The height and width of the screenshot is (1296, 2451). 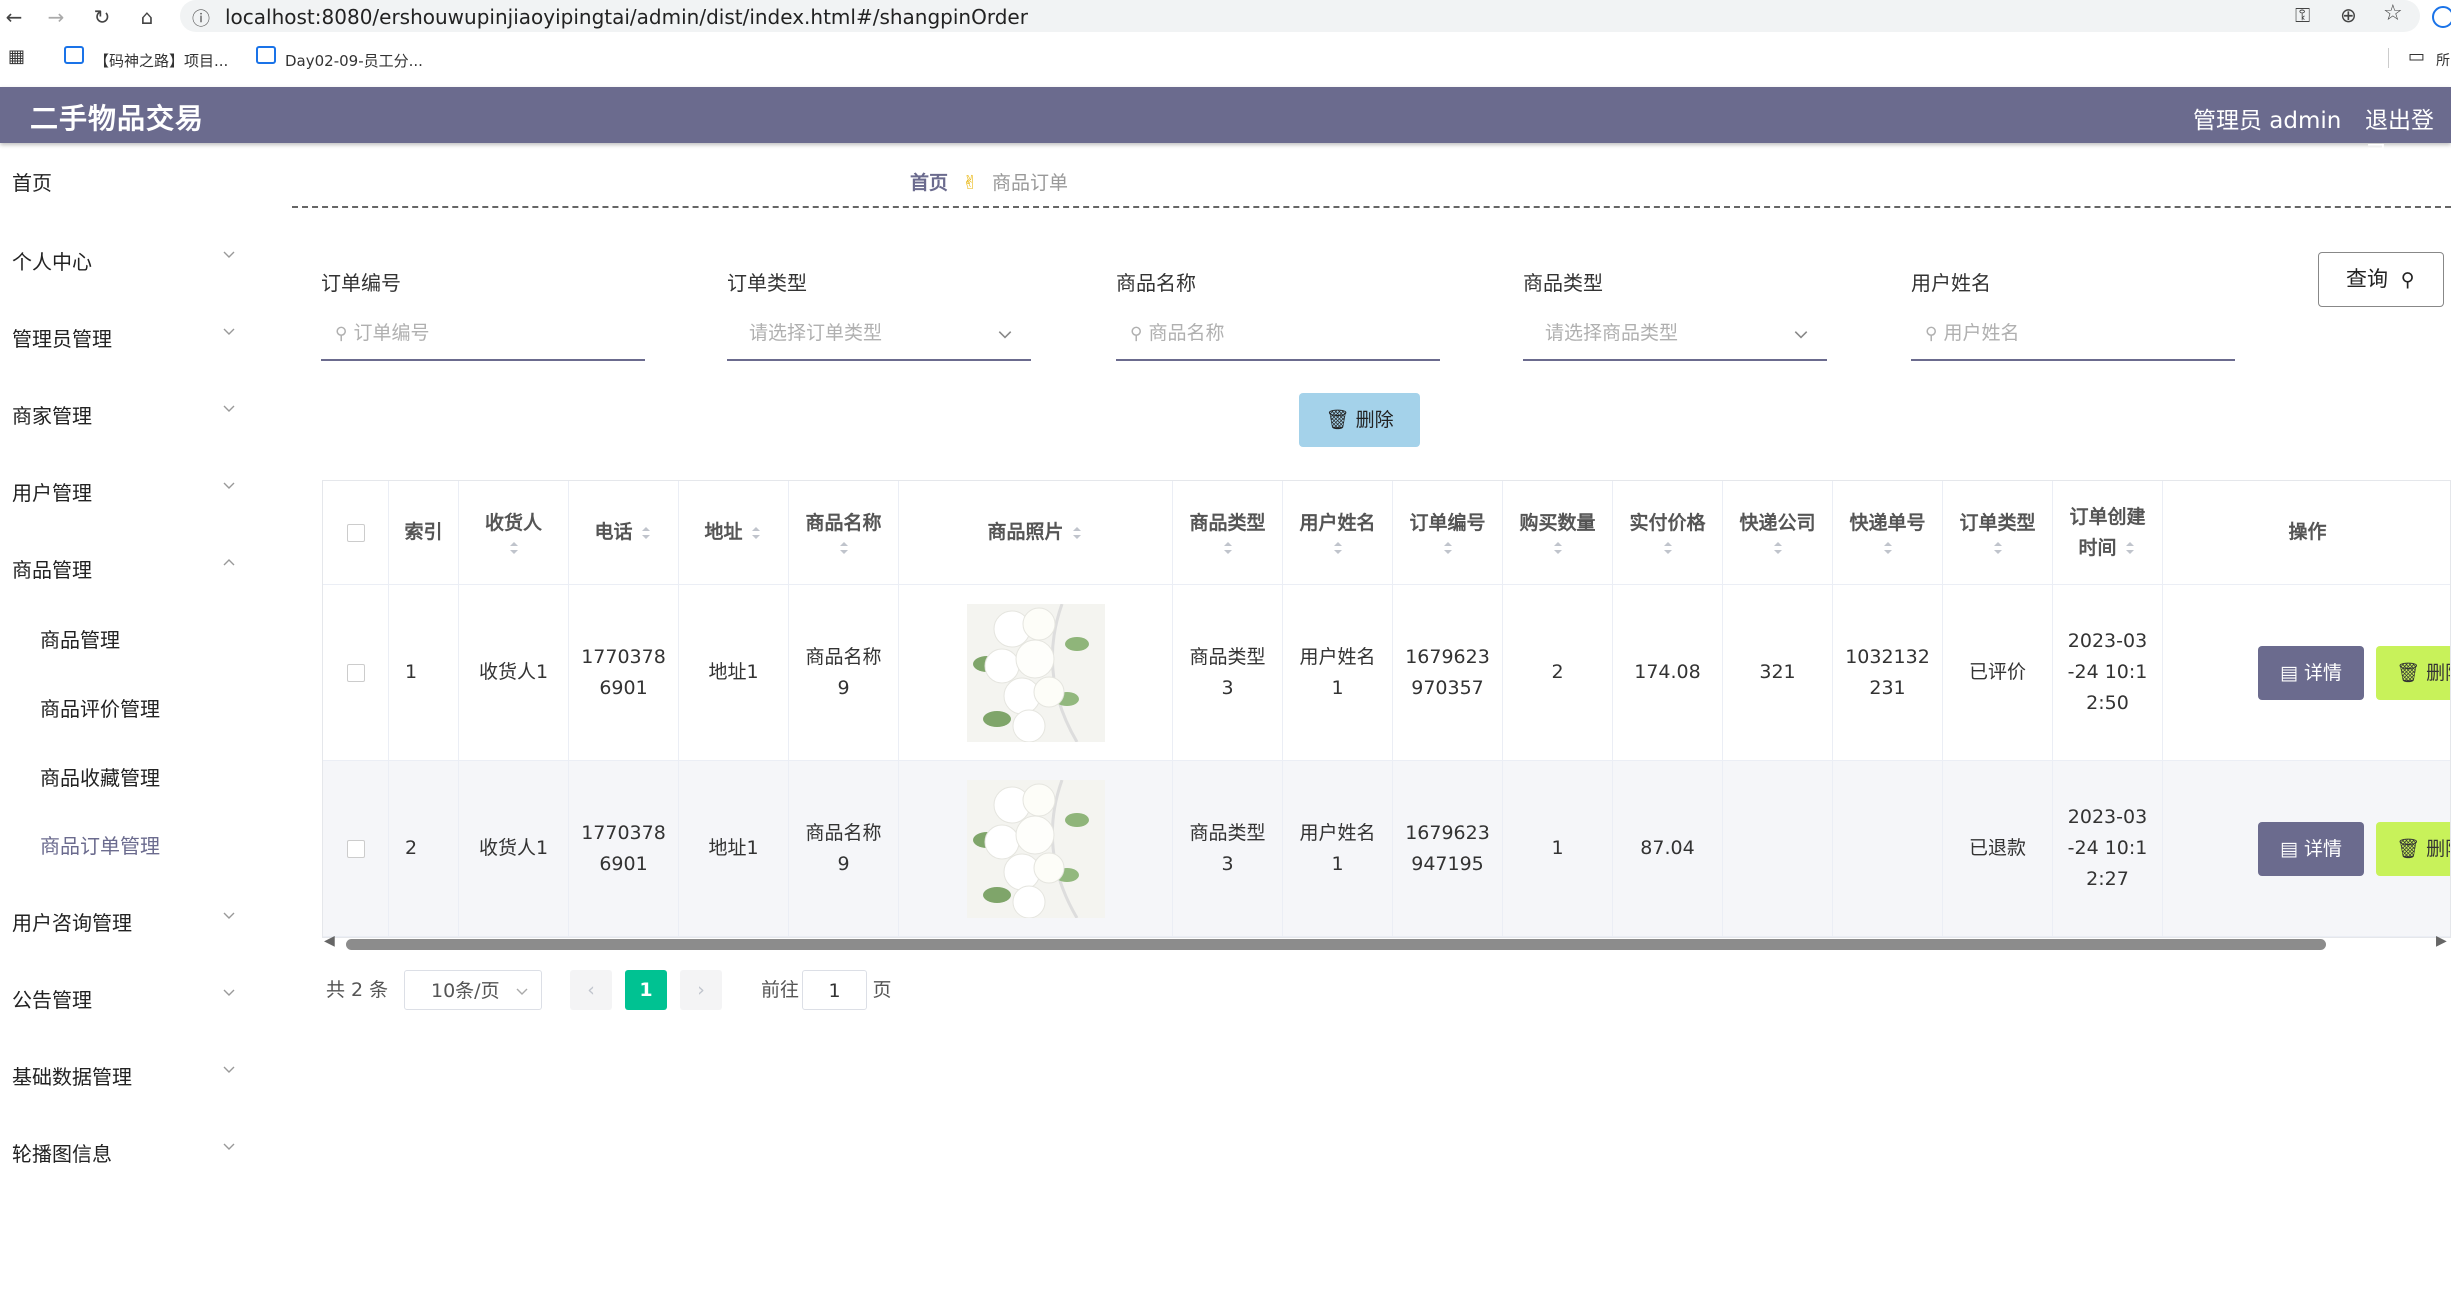 What do you see at coordinates (62, 337) in the screenshot?
I see `sidebar-item-admins: 管理员管理` at bounding box center [62, 337].